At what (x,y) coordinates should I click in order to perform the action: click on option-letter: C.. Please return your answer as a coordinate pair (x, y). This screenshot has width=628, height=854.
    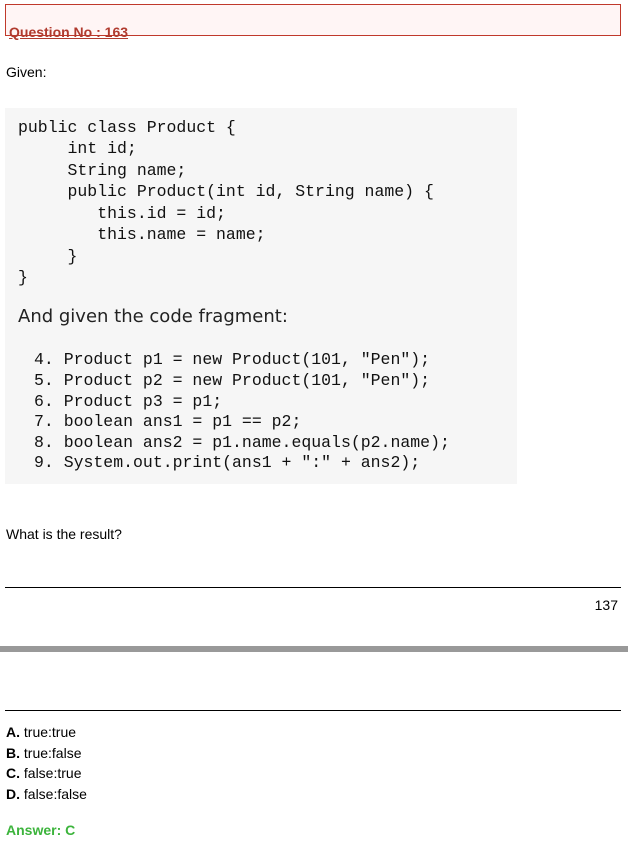
    Looking at the image, I should click on (13, 773).